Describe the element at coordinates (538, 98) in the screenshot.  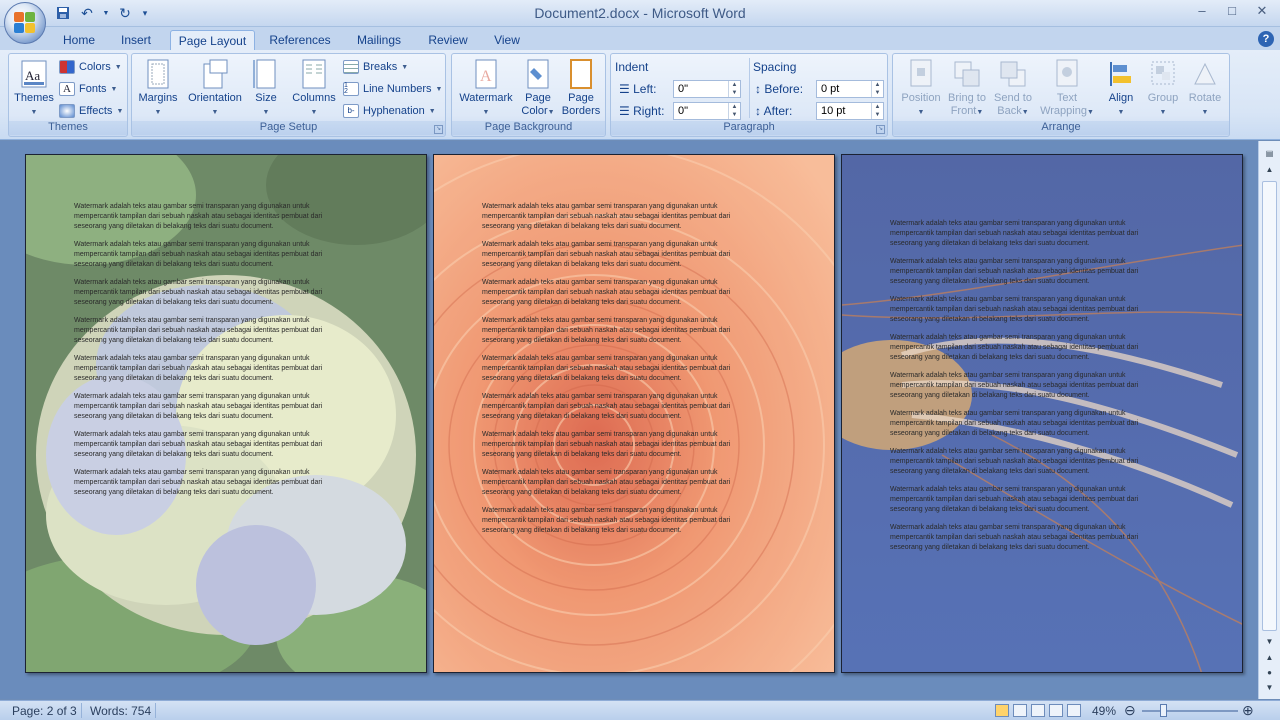
I see `page-color-label-1: Page` at that location.